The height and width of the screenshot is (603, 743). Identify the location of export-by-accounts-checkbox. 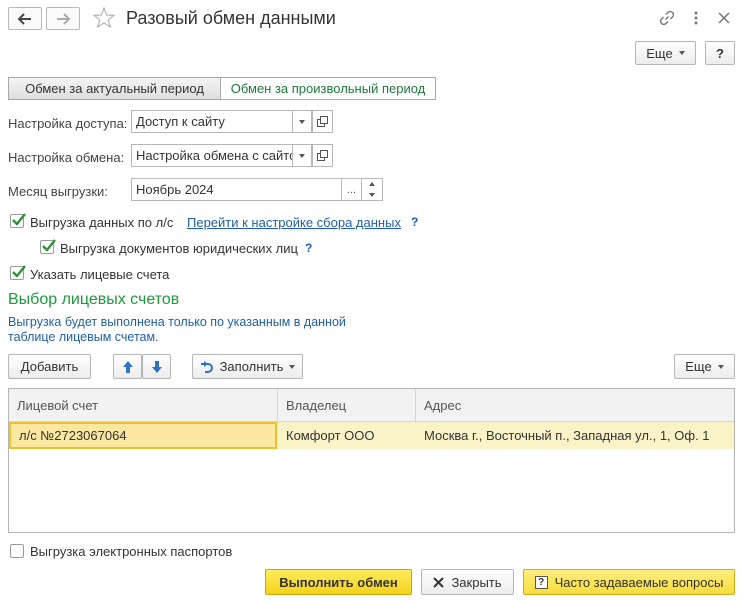
(18, 220).